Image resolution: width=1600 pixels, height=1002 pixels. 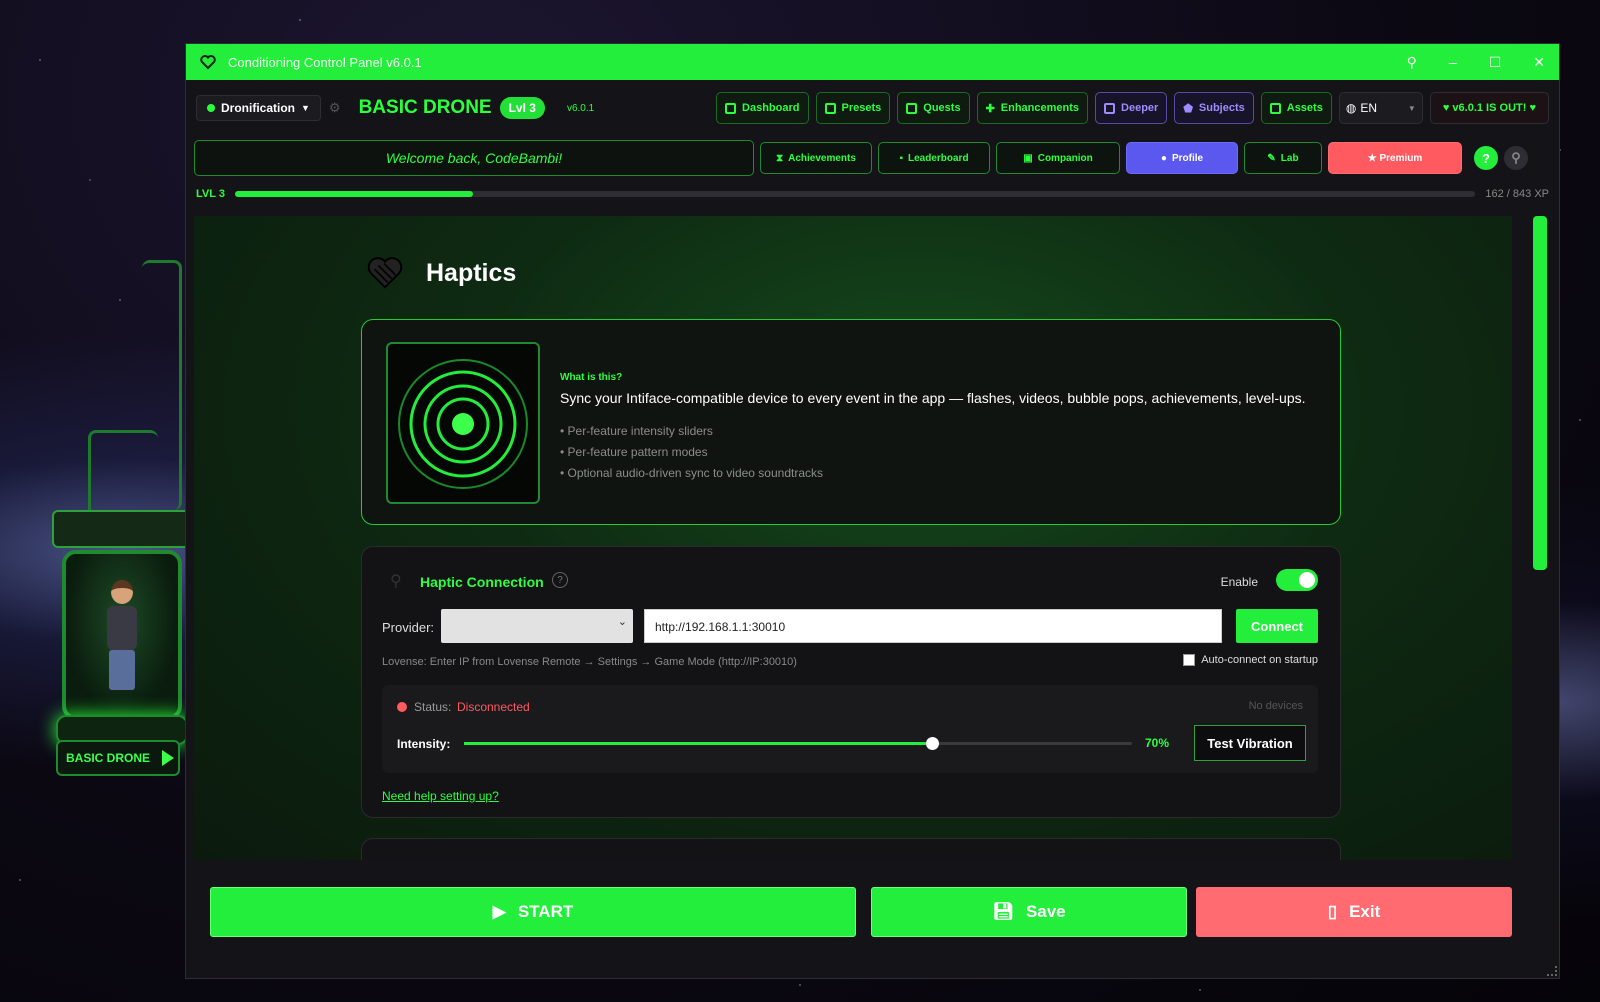 I want to click on help-button: ?, so click(x=1486, y=158).